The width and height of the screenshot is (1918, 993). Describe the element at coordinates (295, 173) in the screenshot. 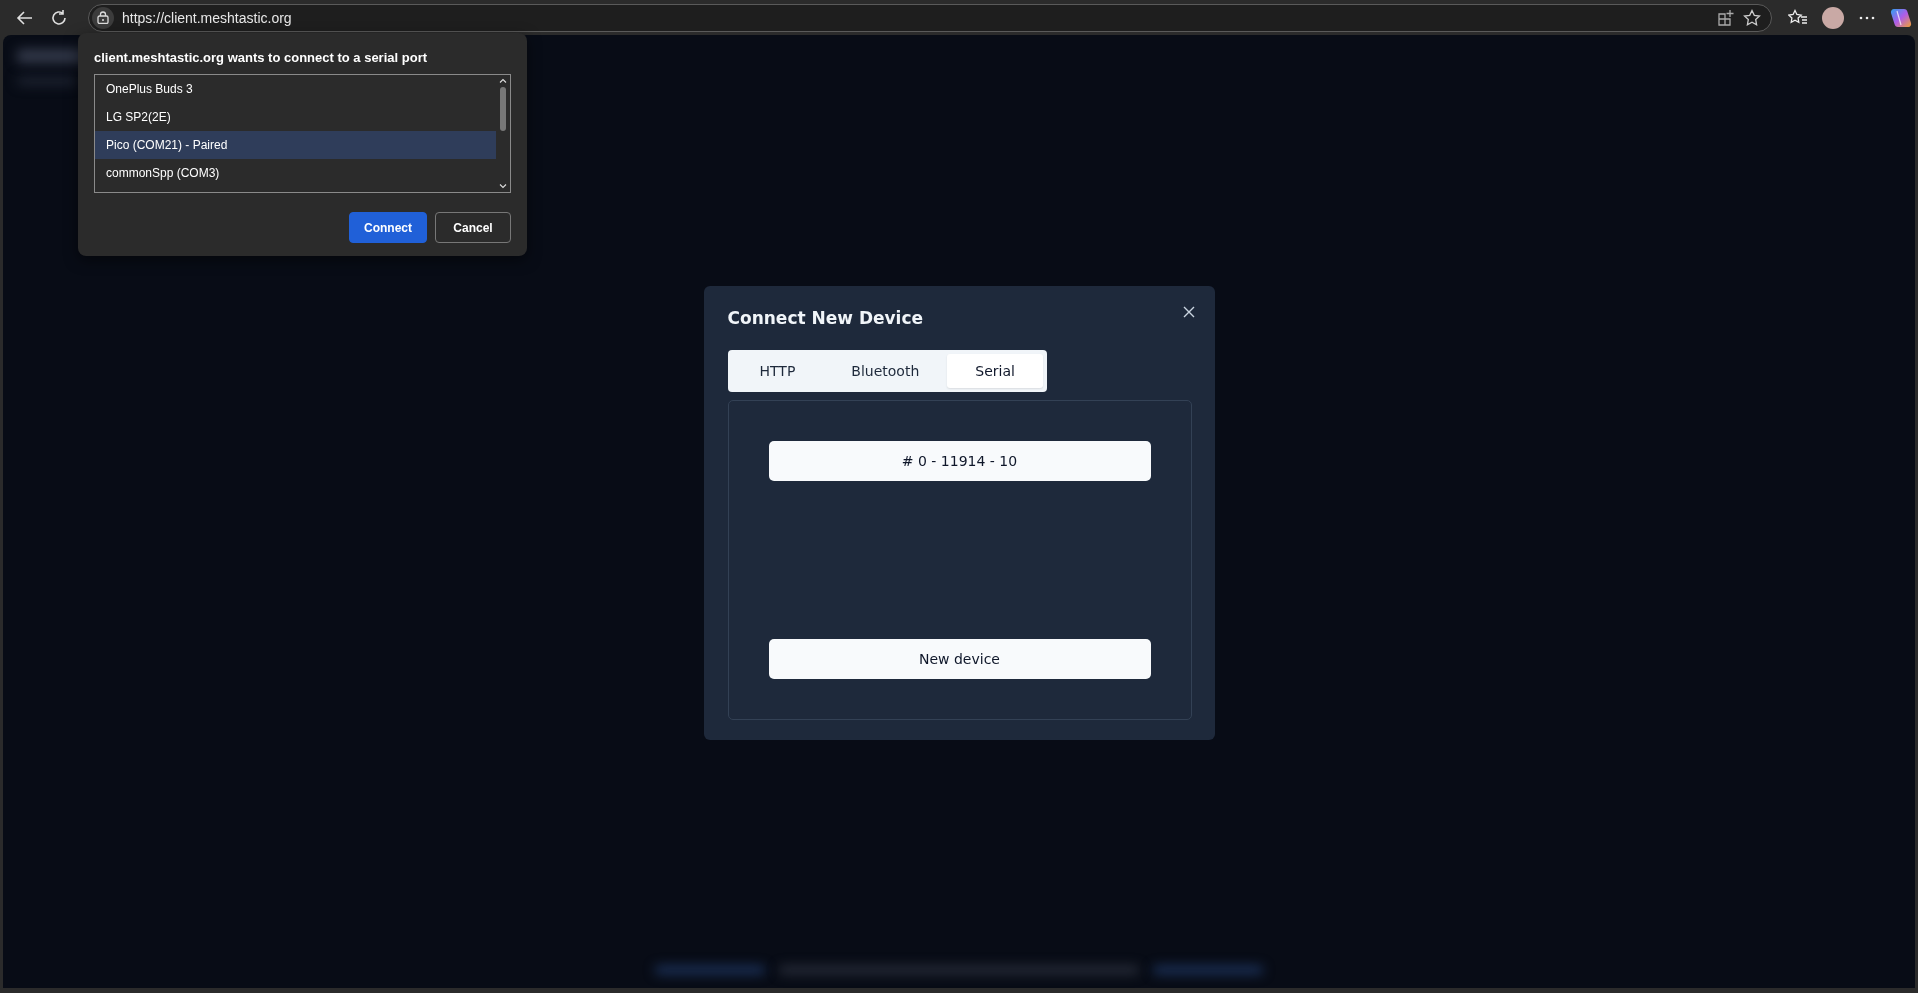

I see `port-item: commonSpp (COM3)` at that location.